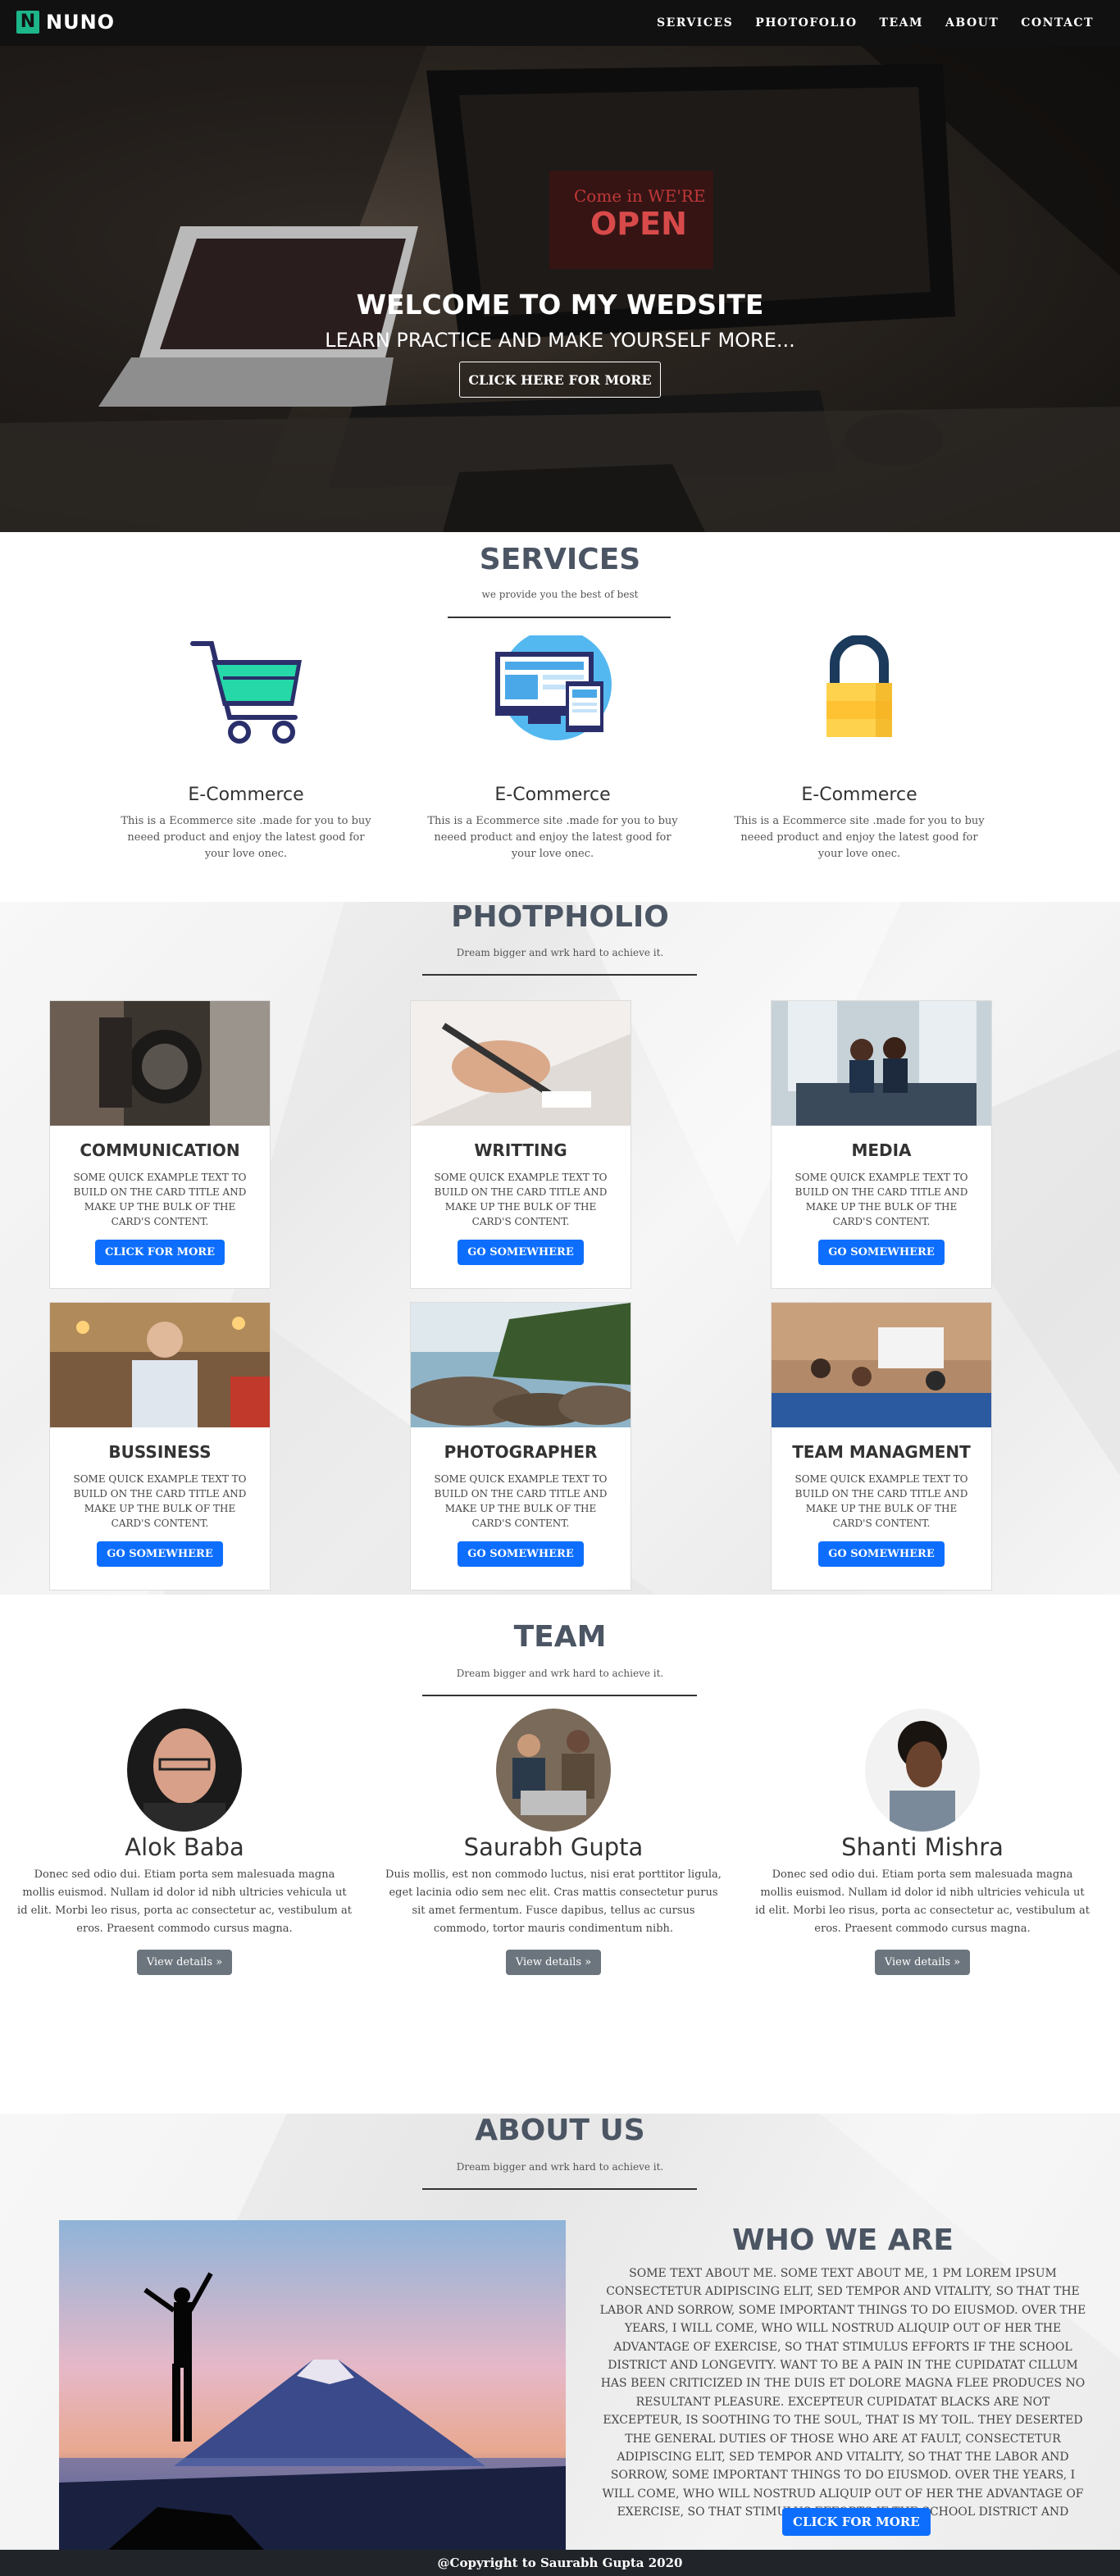 Image resolution: width=1120 pixels, height=2576 pixels. Describe the element at coordinates (639, 224) in the screenshot. I see `open-sign-main: OPEN` at that location.